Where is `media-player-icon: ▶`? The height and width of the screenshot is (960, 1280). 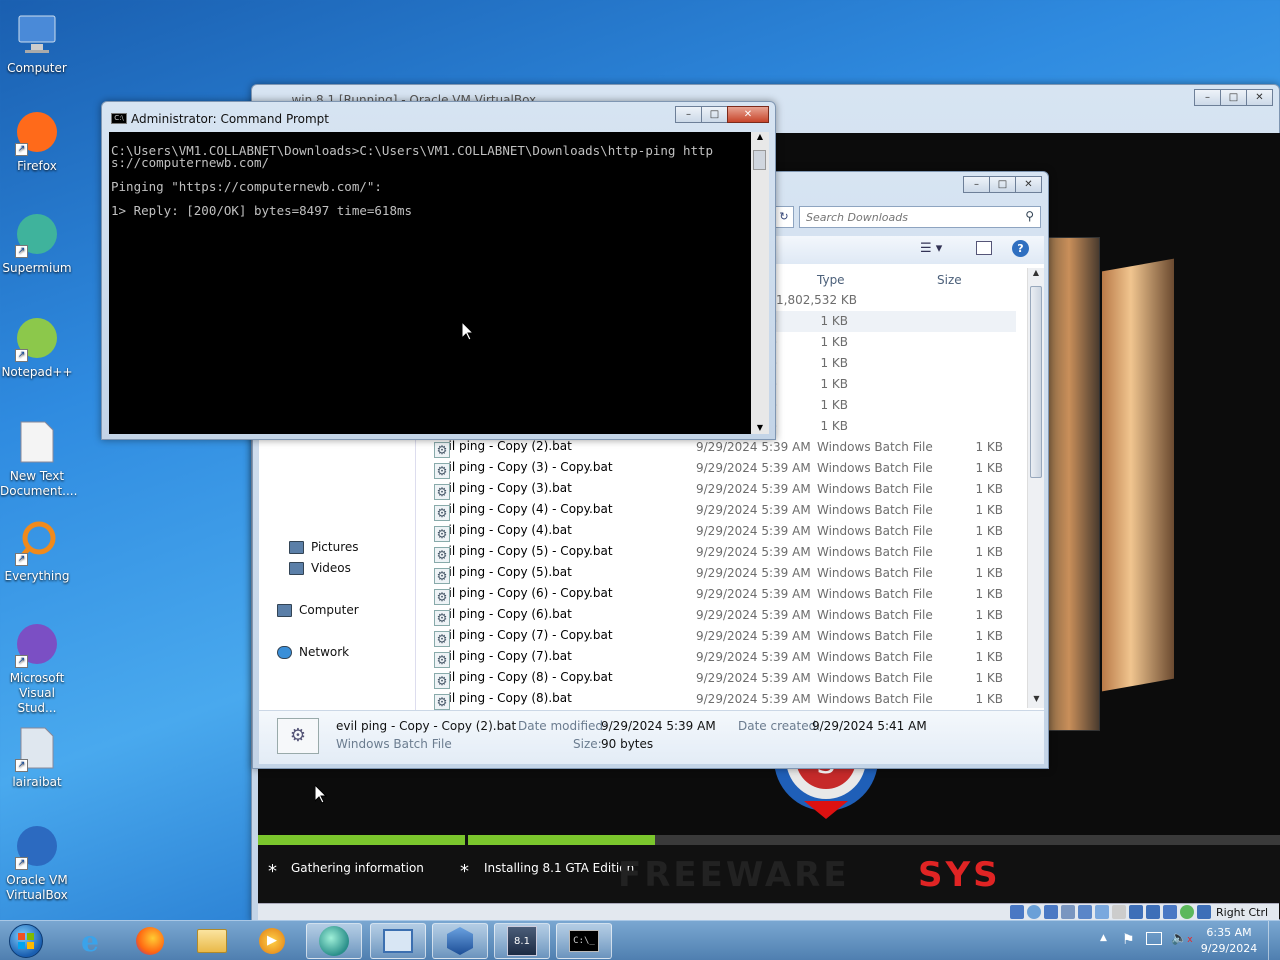 media-player-icon: ▶ is located at coordinates (272, 941).